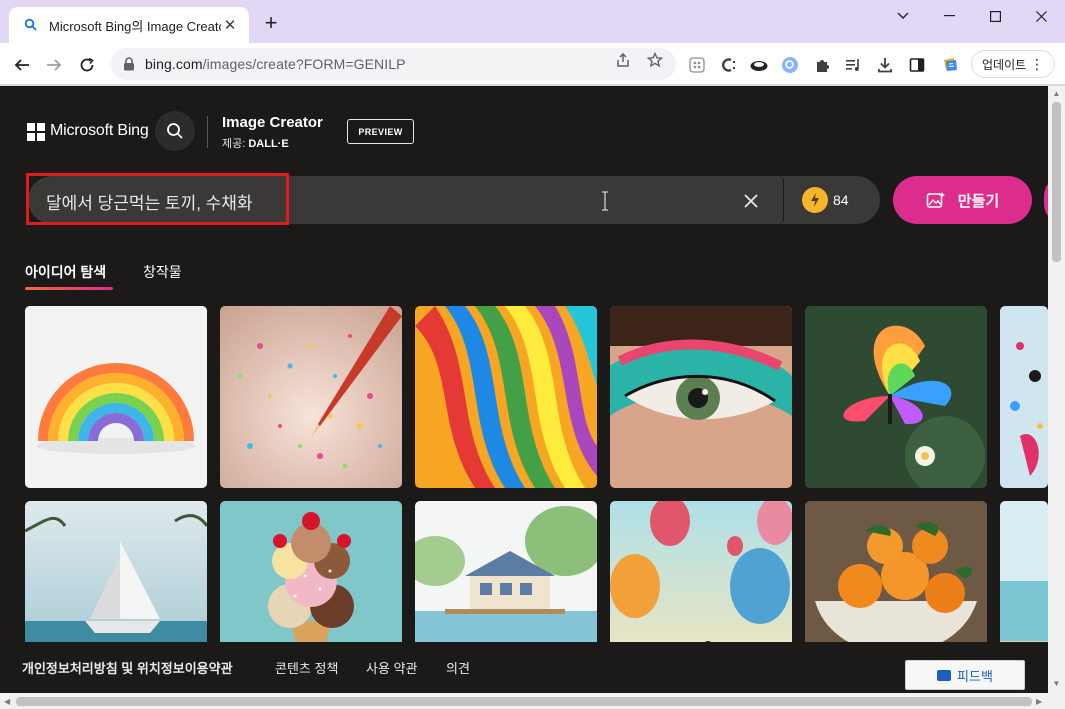 The height and width of the screenshot is (709, 1065). What do you see at coordinates (995, 16) in the screenshot?
I see `maximize-window-icon` at bounding box center [995, 16].